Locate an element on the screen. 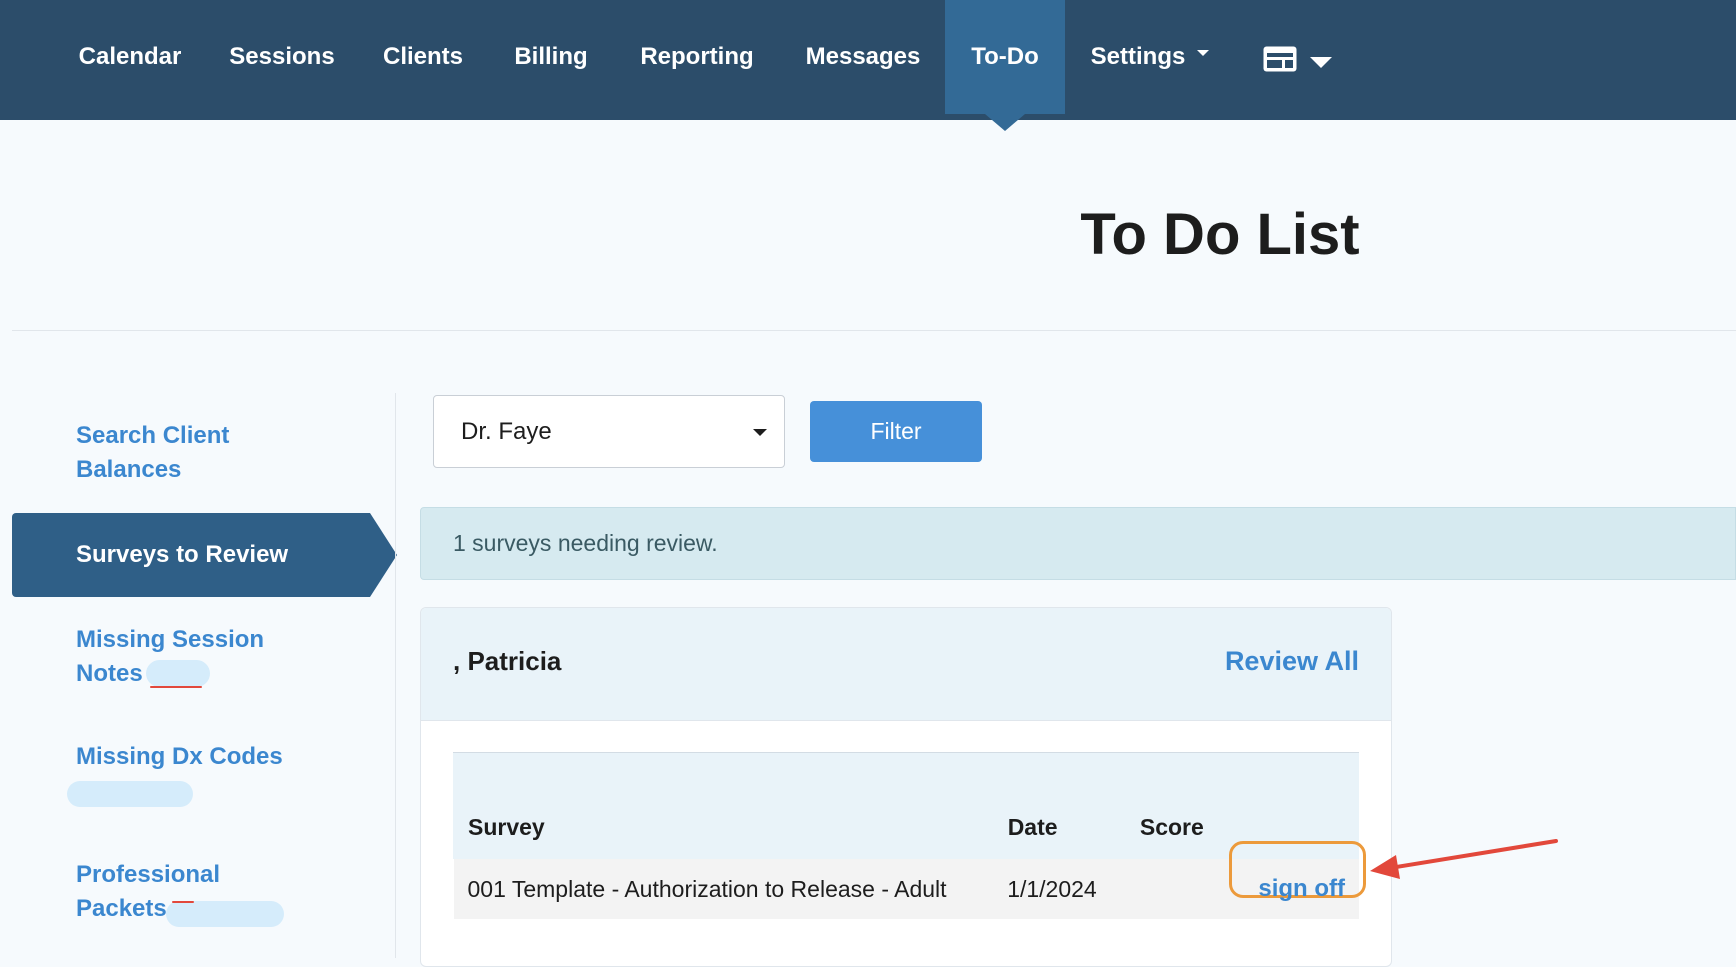 The height and width of the screenshot is (967, 1736). nav-billing-label: Billing is located at coordinates (551, 56).